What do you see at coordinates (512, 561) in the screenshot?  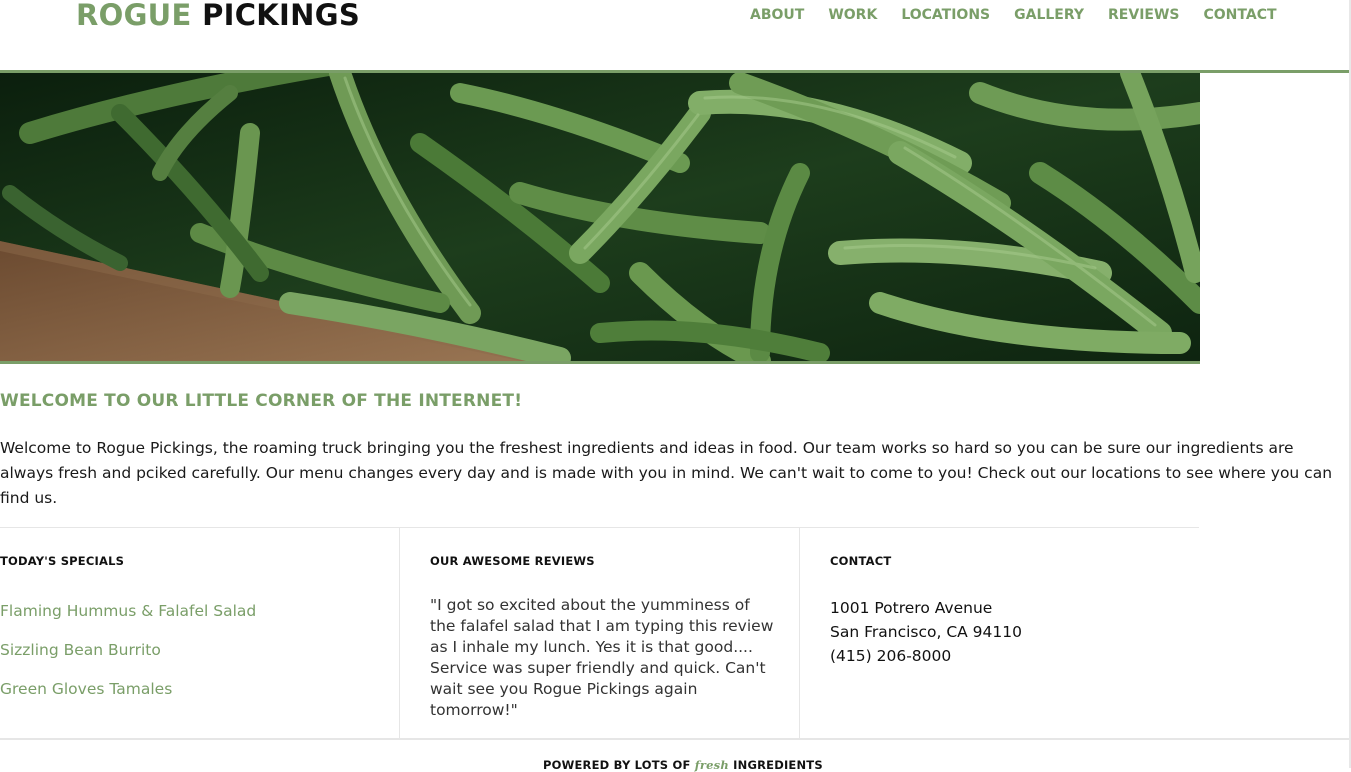 I see `reviews-heading: OUR AWESOME REVIEWS` at bounding box center [512, 561].